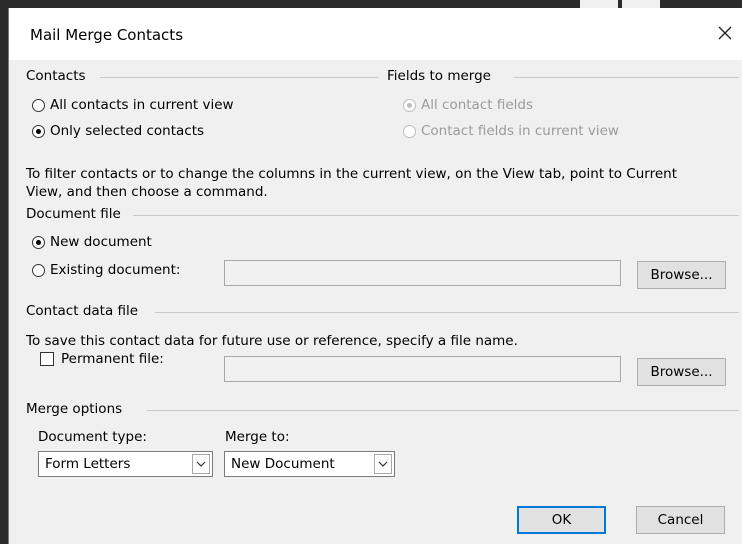 The width and height of the screenshot is (742, 544). What do you see at coordinates (439, 76) in the screenshot?
I see `fields-to-merge-heading: Fields to merge` at bounding box center [439, 76].